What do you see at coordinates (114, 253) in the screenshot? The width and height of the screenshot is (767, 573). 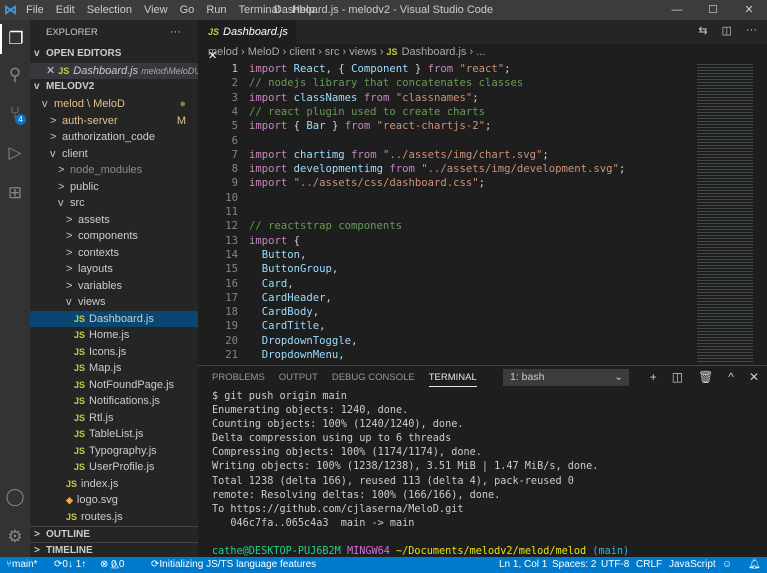 I see `tree-item: > contexts` at bounding box center [114, 253].